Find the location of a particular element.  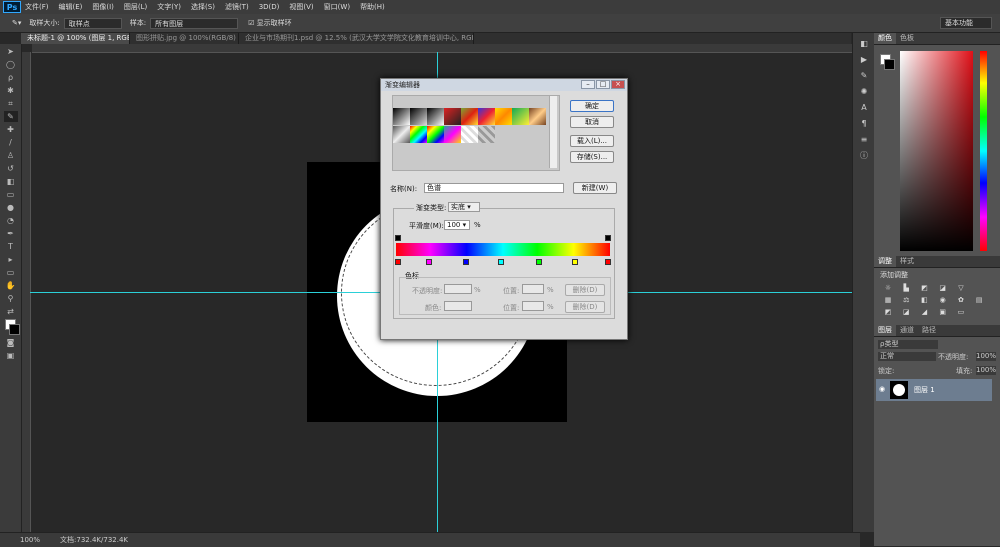

menu-window: 窗口(W) is located at coordinates (337, 7).